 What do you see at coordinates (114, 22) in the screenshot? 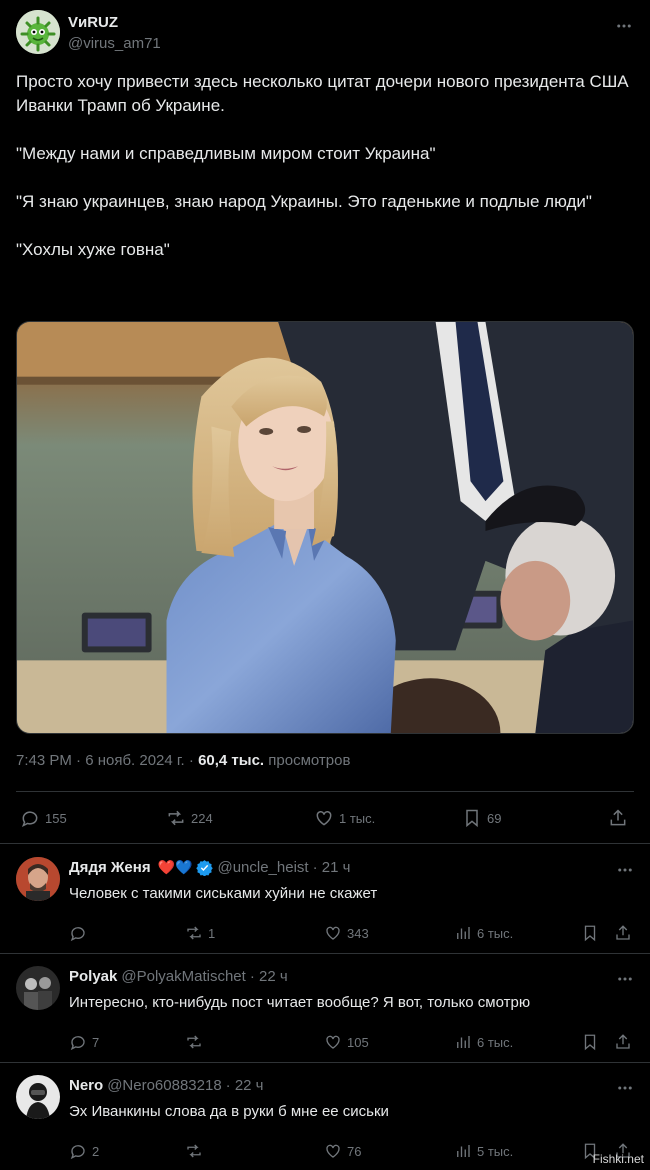
I see `author-display-name: VиRUZ` at bounding box center [114, 22].